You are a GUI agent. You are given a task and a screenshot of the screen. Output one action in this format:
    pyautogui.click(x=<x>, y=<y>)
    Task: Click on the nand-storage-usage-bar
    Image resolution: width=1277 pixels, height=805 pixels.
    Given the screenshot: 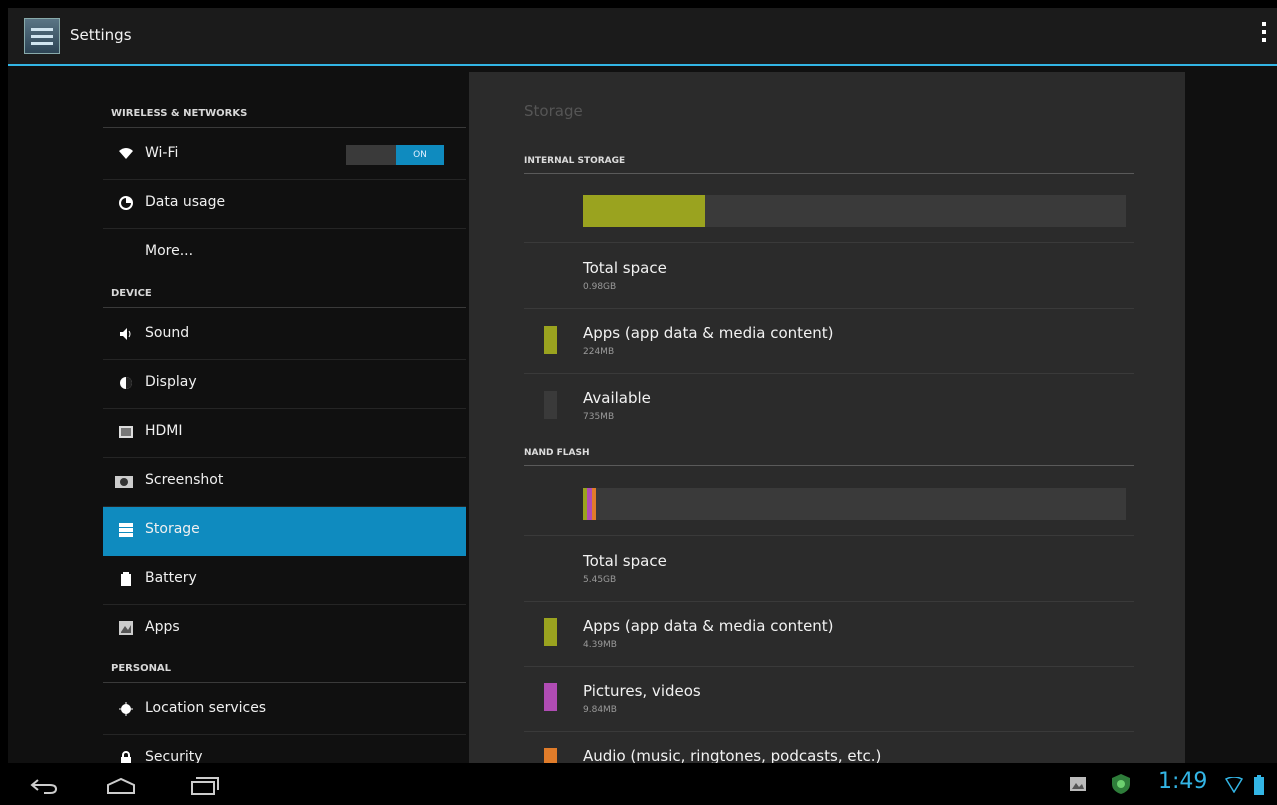 What is the action you would take?
    pyautogui.click(x=854, y=504)
    